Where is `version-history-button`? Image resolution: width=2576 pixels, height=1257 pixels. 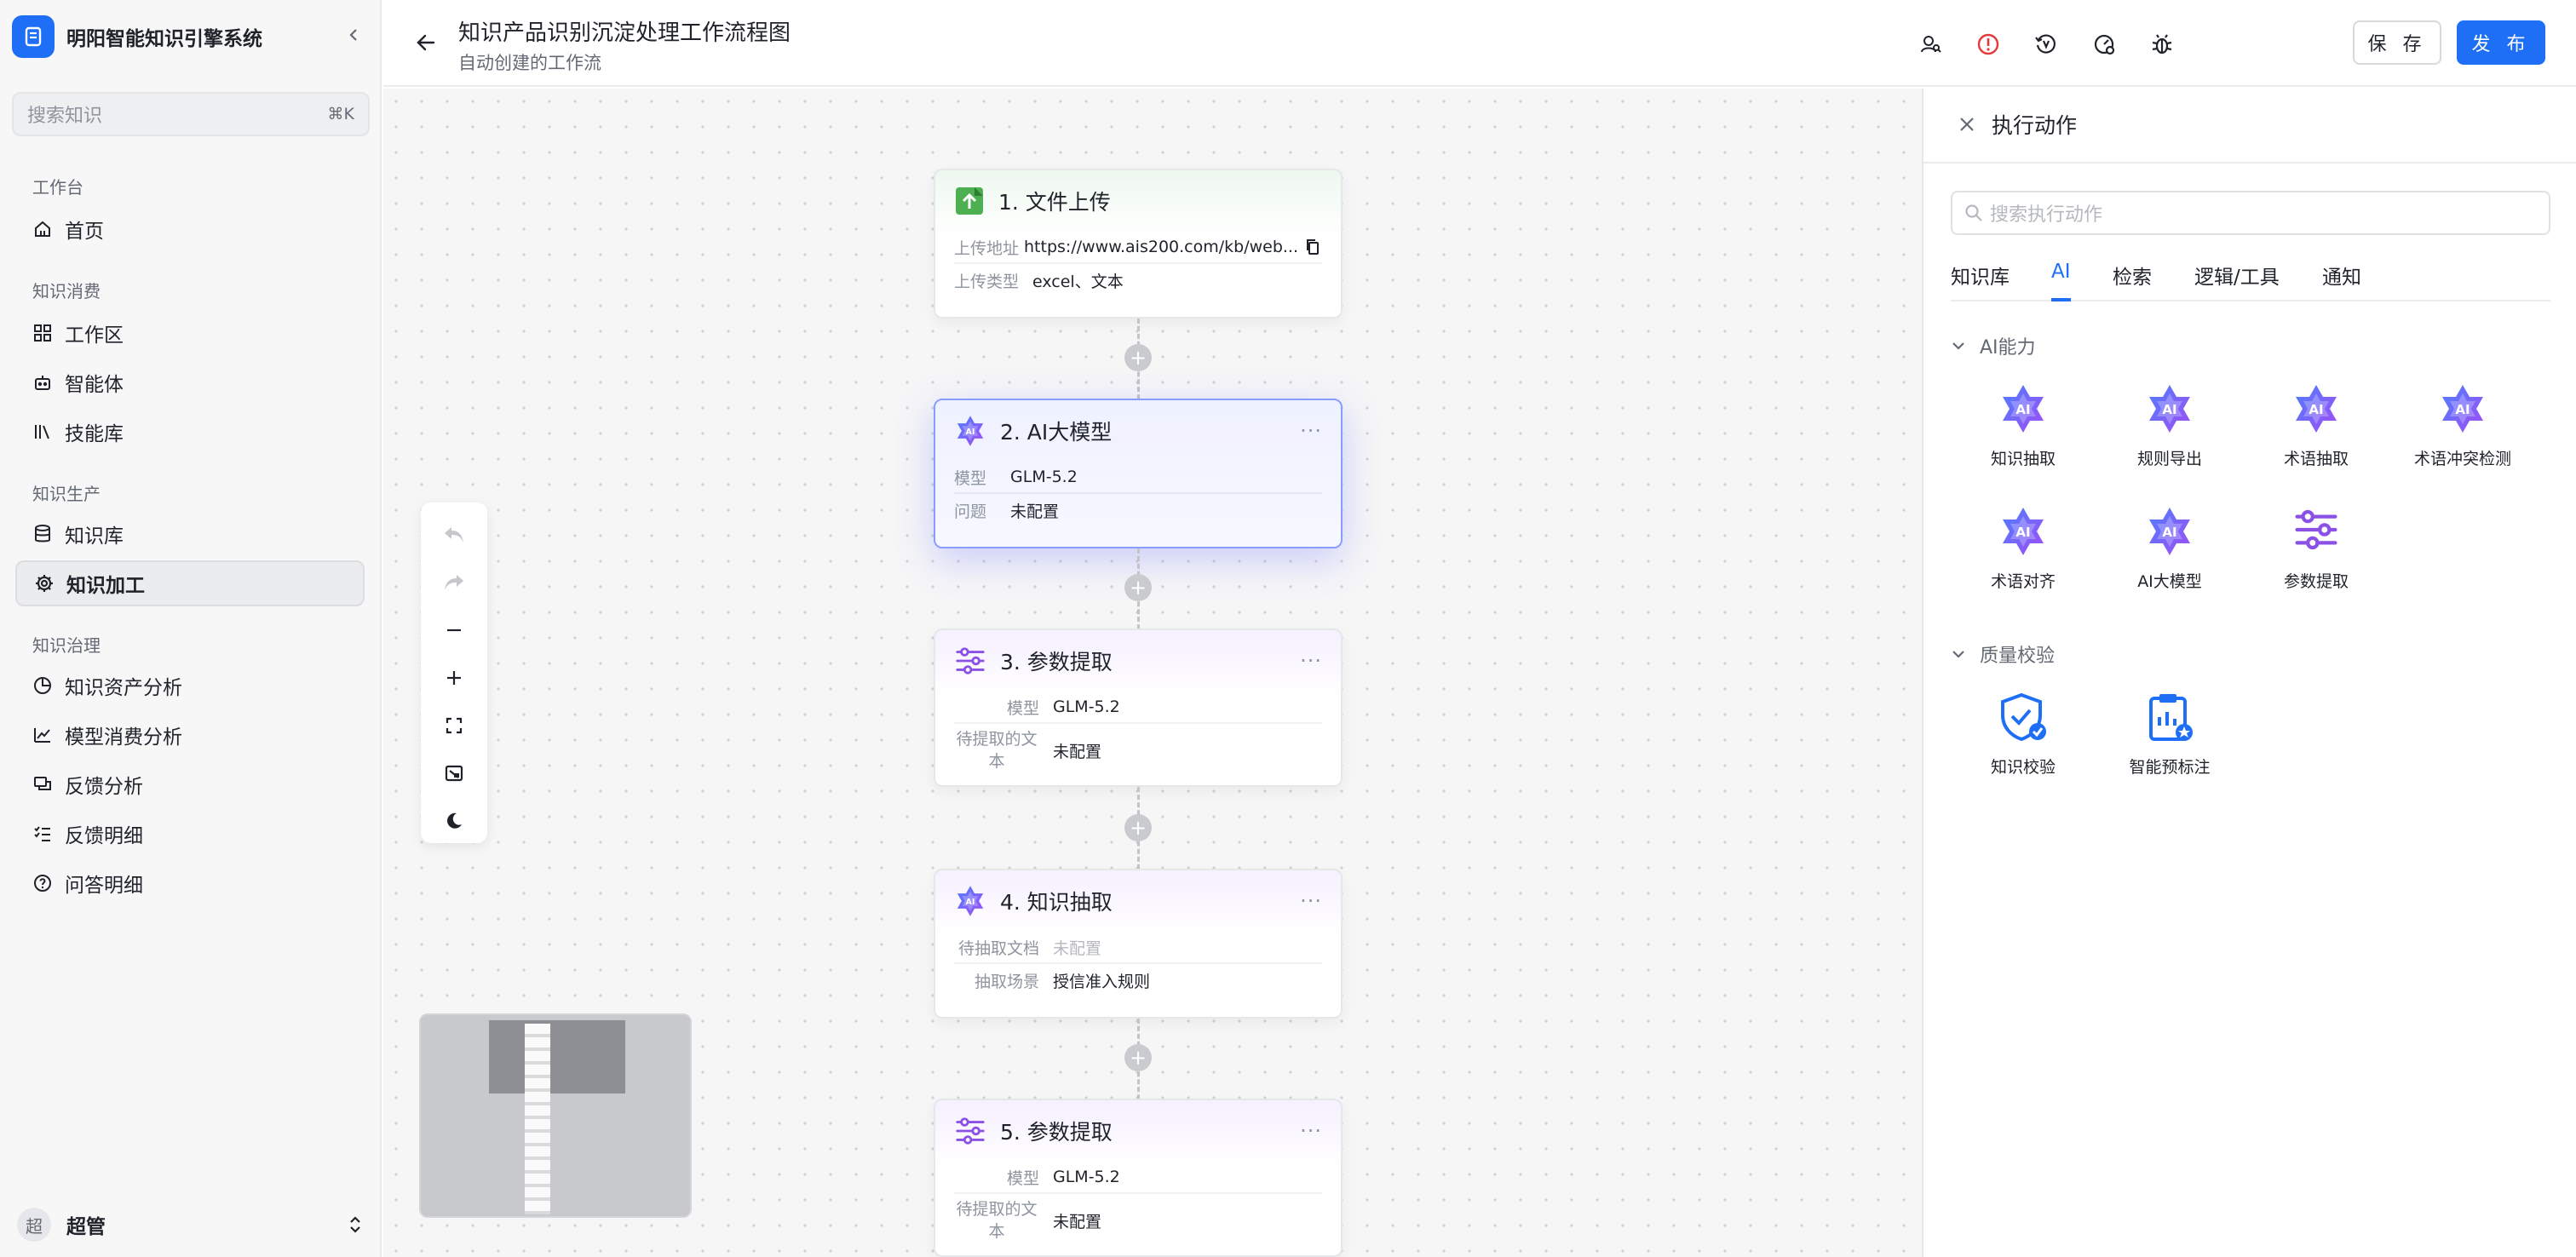
version-history-button is located at coordinates (2046, 44).